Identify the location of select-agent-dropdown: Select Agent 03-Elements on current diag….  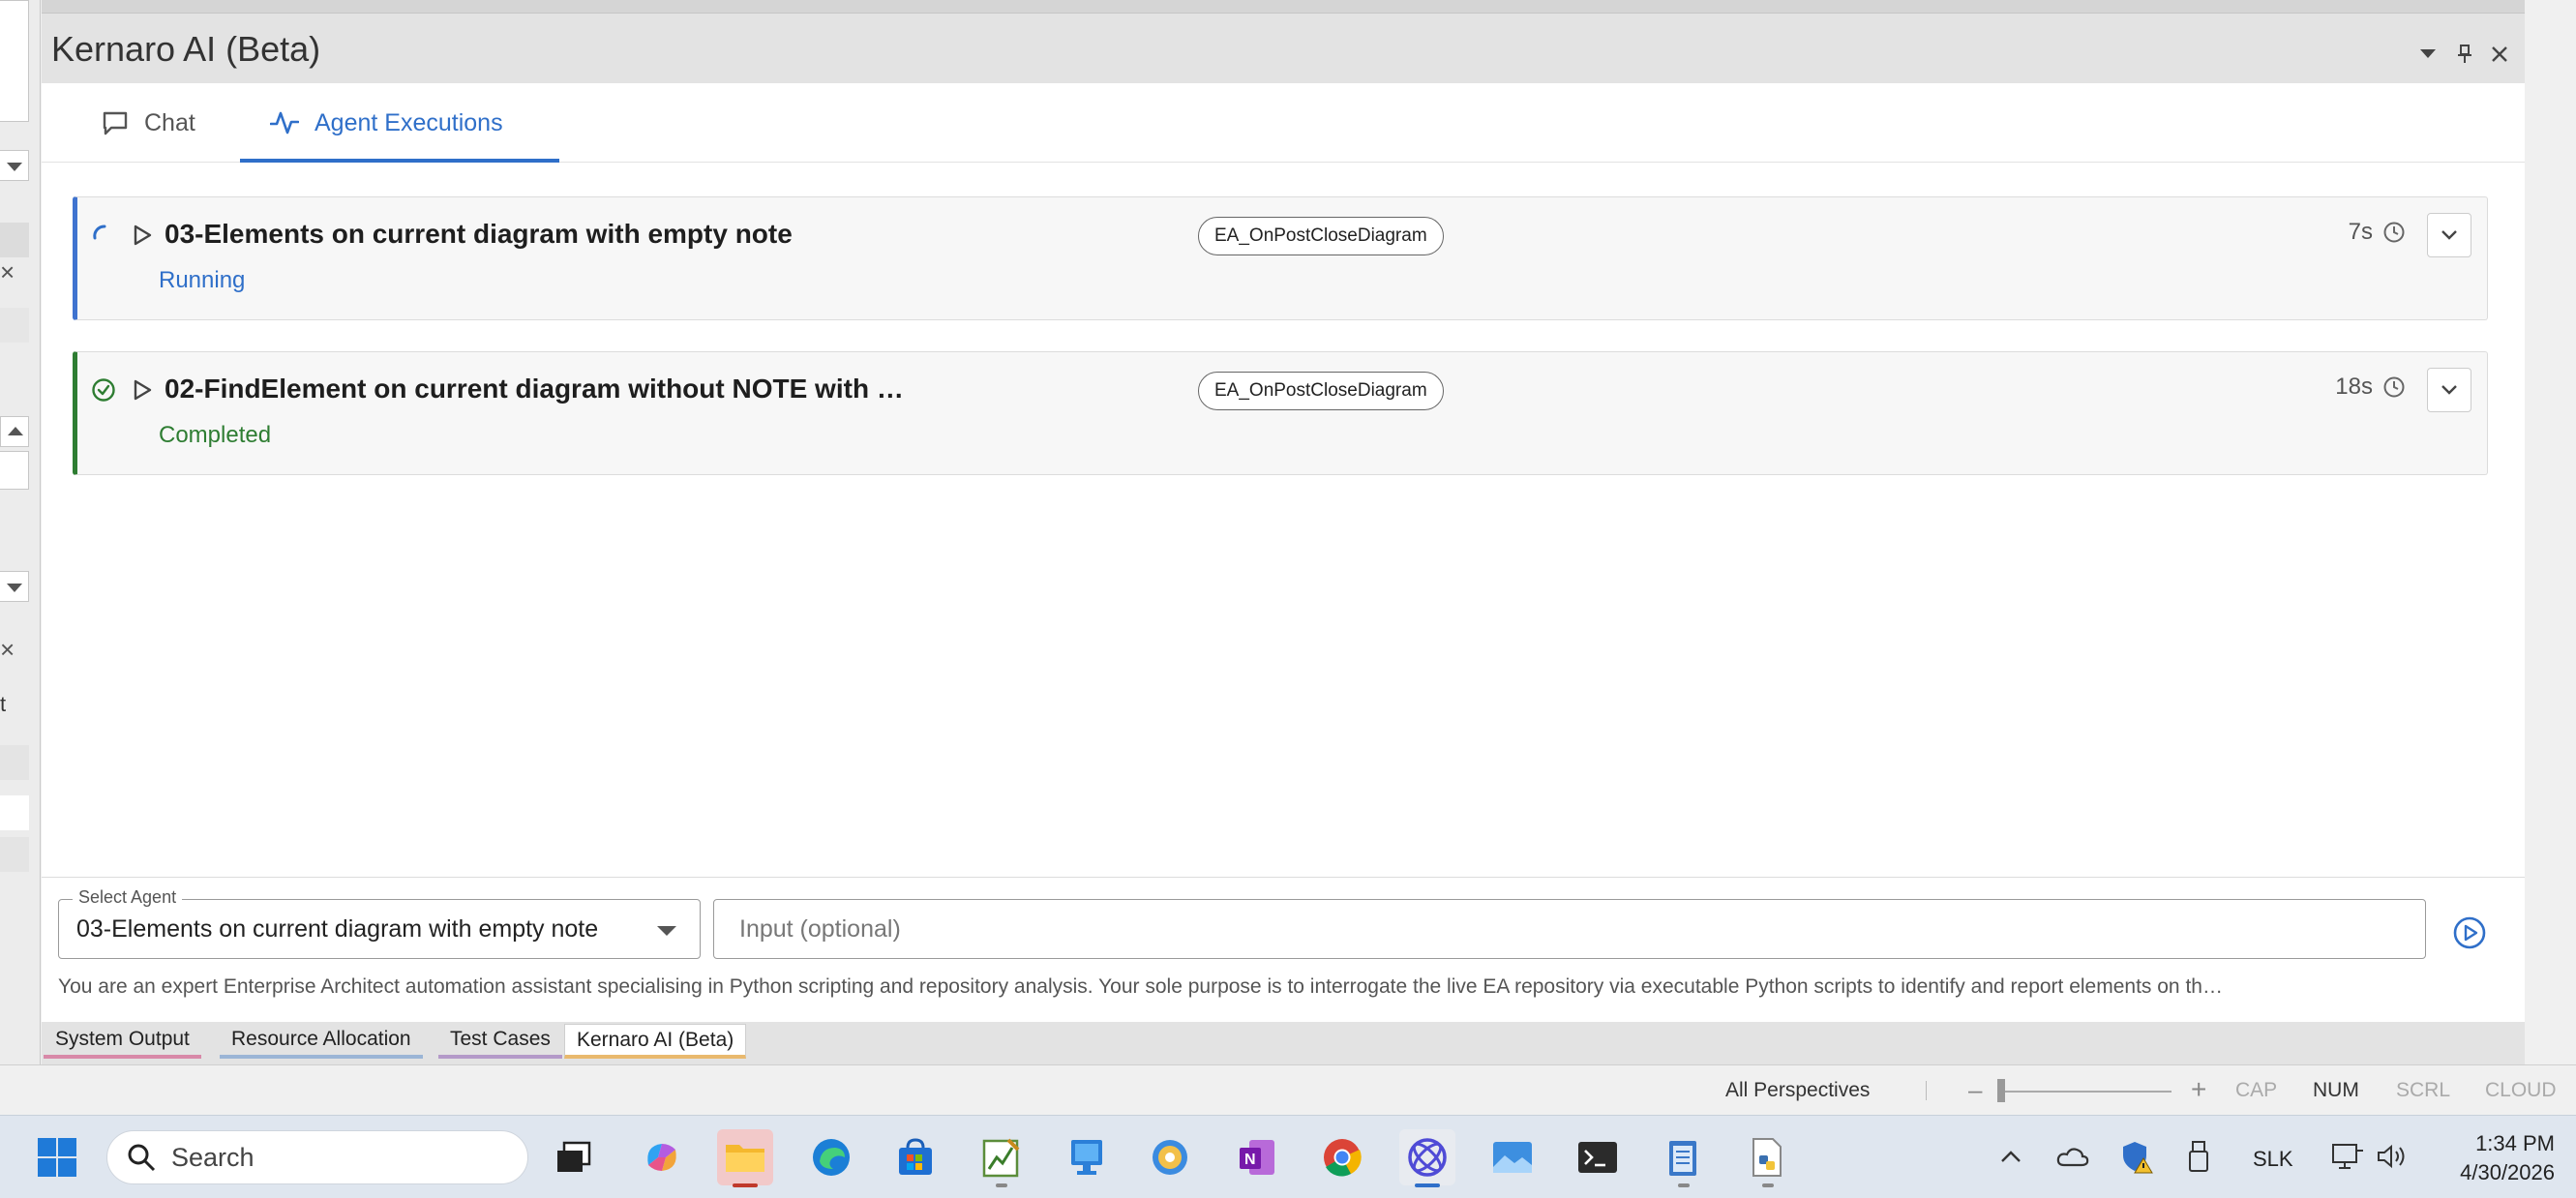
(379, 923).